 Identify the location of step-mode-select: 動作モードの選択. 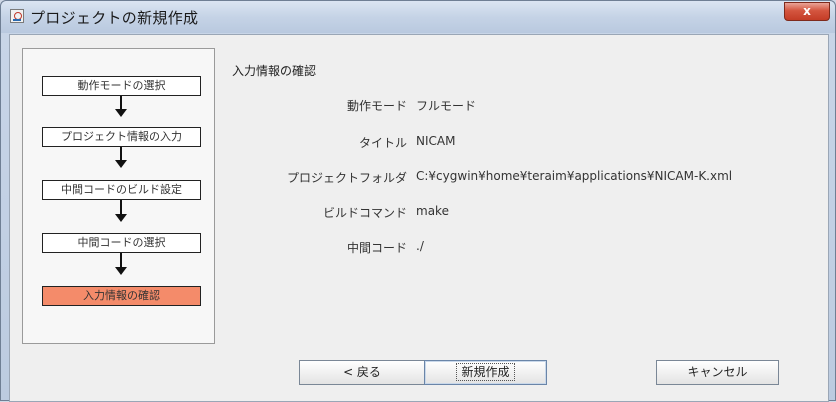
(121, 86).